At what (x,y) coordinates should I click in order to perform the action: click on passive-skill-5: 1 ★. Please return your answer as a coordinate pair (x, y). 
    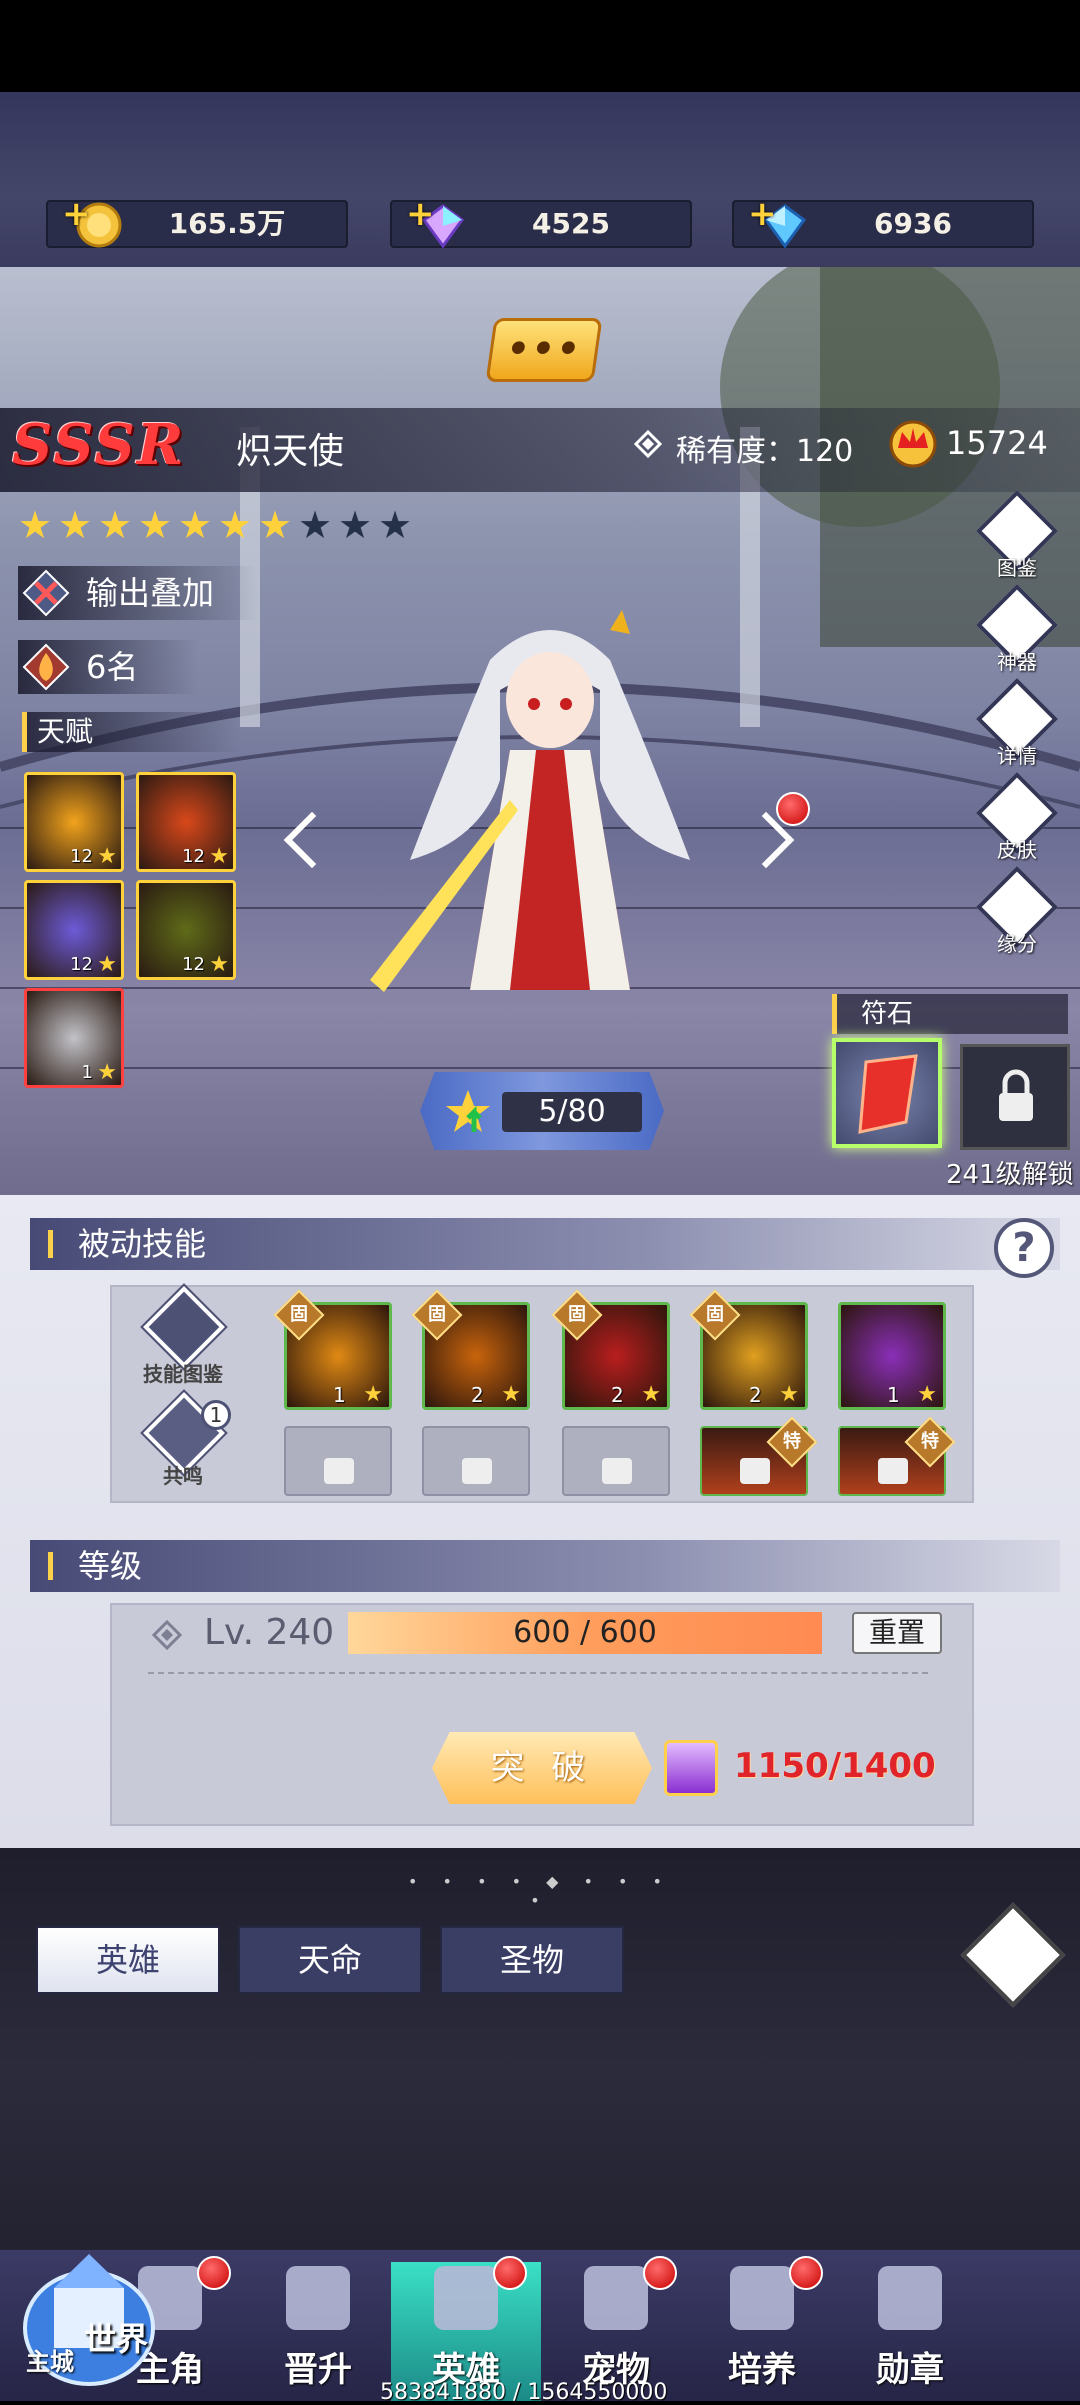
    Looking at the image, I should click on (892, 1356).